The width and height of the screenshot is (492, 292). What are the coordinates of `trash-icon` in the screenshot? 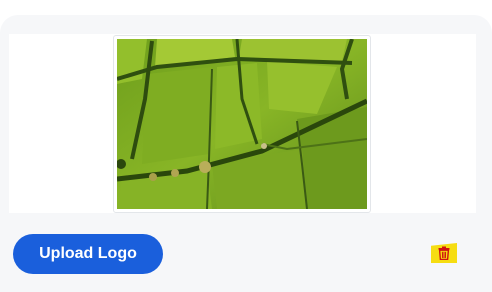 It's located at (444, 253).